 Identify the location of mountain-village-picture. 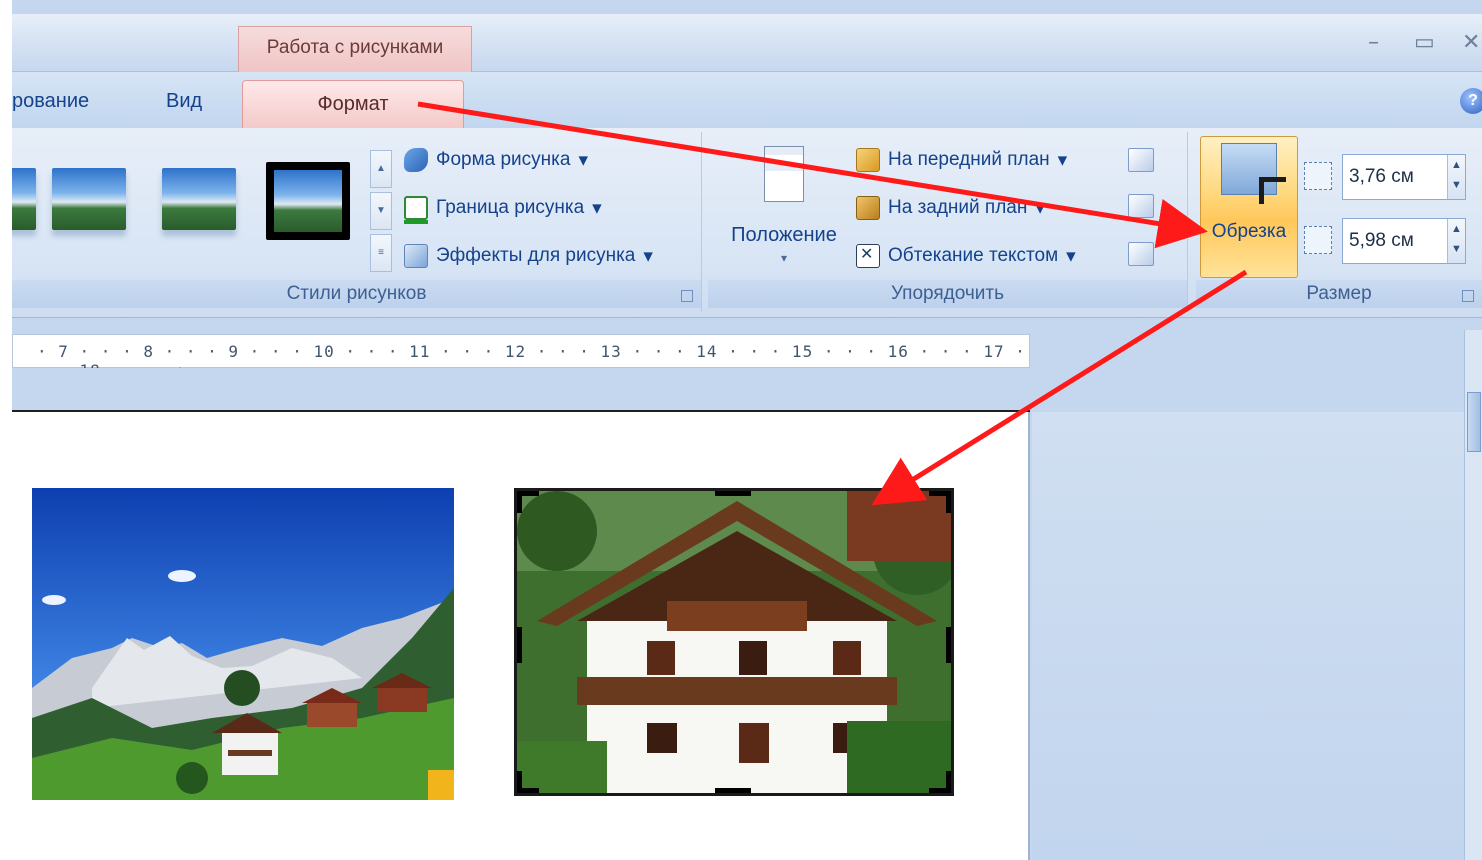
(243, 644).